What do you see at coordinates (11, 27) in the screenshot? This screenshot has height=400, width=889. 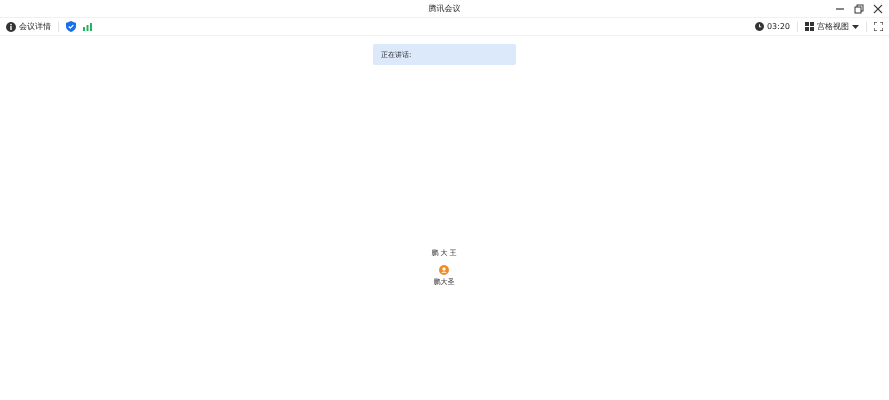 I see `info-icon` at bounding box center [11, 27].